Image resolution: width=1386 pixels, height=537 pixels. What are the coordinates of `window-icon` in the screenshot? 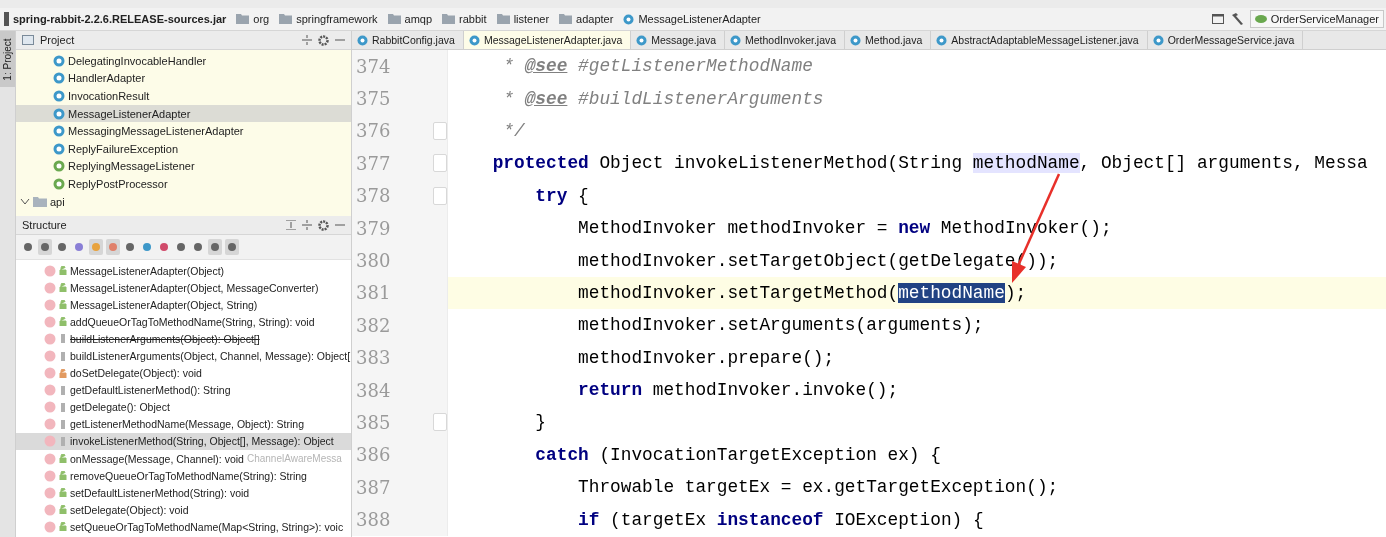 It's located at (1217, 19).